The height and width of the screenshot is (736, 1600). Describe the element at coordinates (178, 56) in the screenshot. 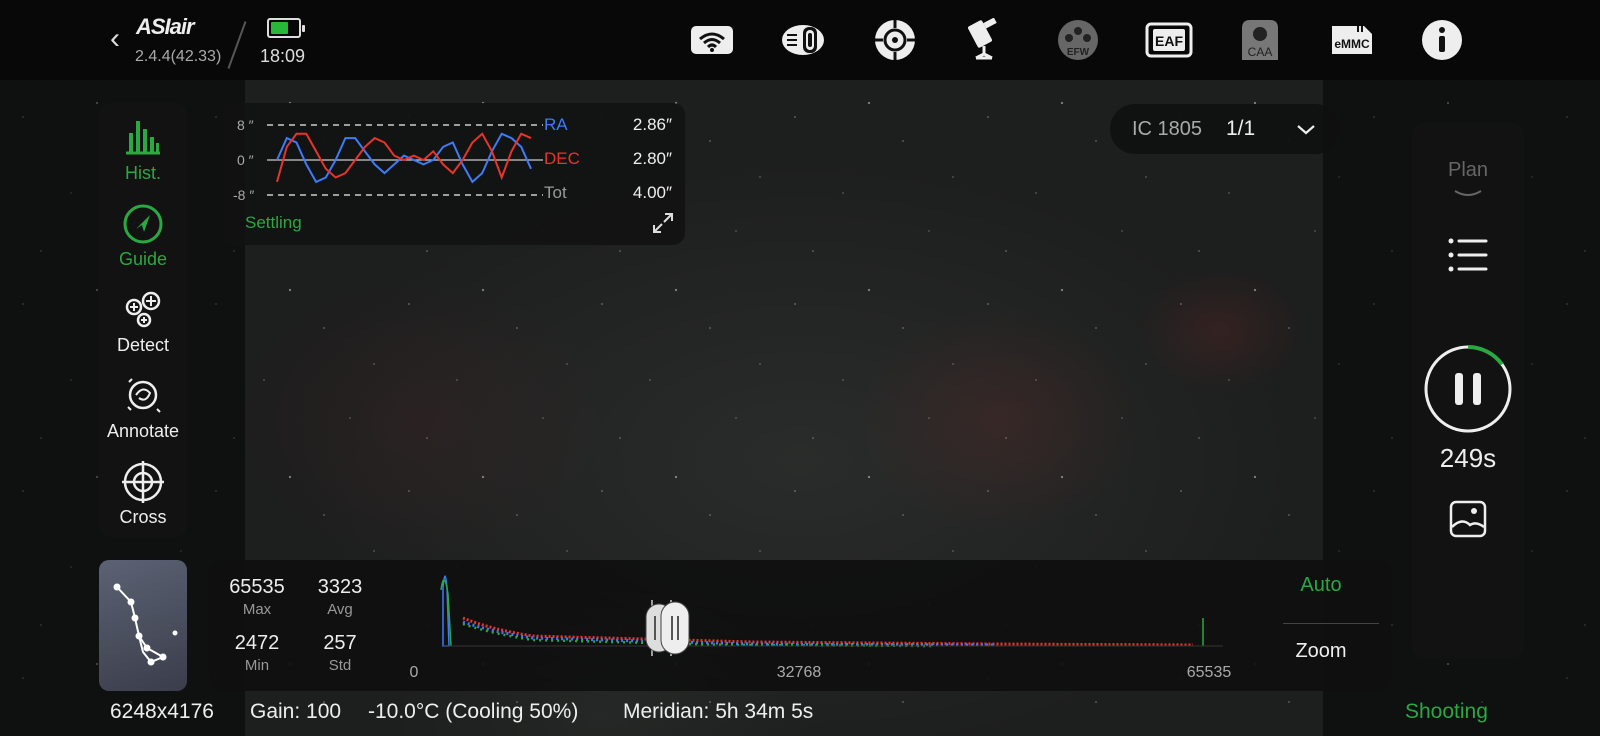

I see `app-version: 2.4.4(42.33)` at that location.